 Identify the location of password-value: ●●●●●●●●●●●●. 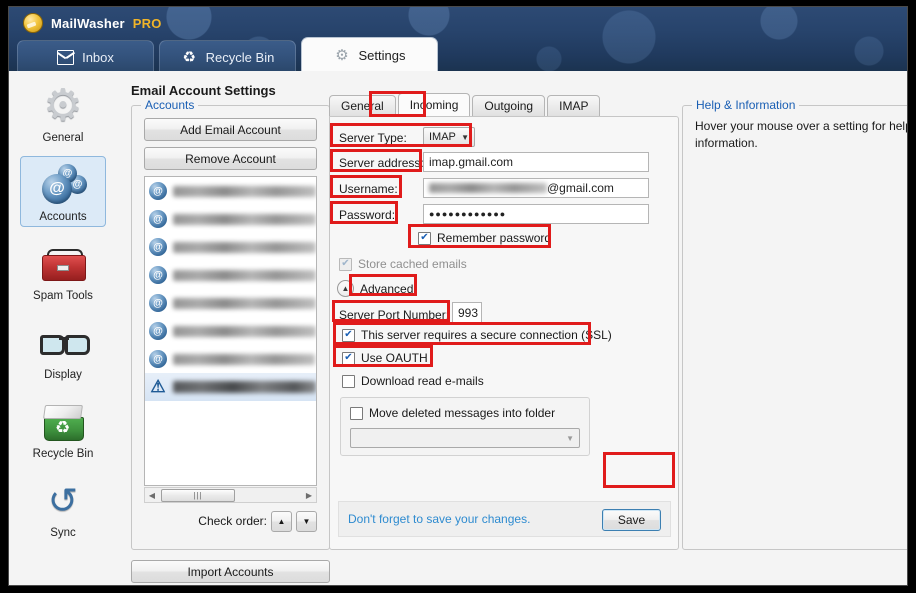
(468, 214).